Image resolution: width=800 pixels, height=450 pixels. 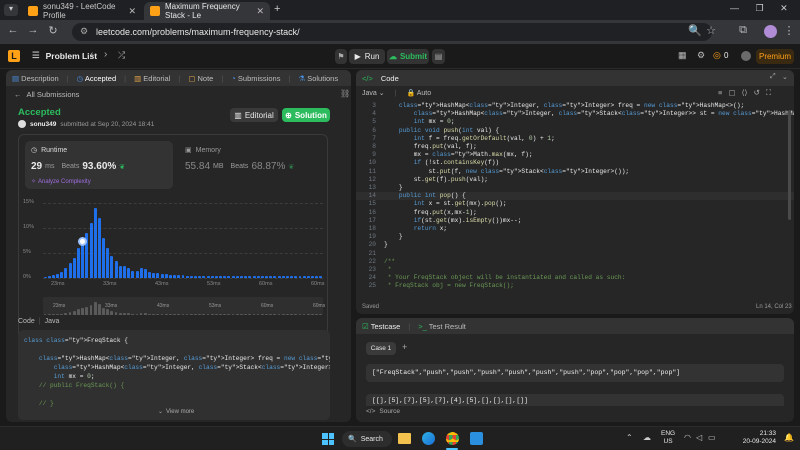 I want to click on volume-icon: ◁, so click(x=699, y=437).